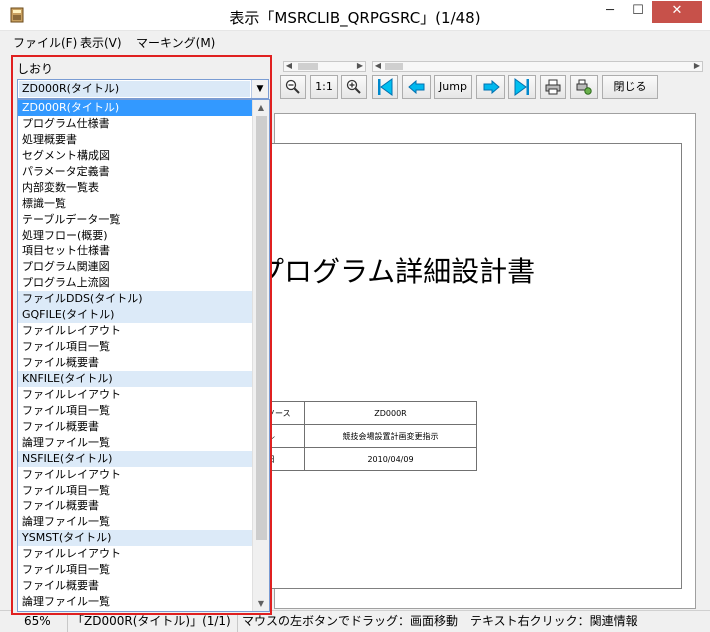 Image resolution: width=710 pixels, height=632 pixels. I want to click on print-settings-icon, so click(584, 87).